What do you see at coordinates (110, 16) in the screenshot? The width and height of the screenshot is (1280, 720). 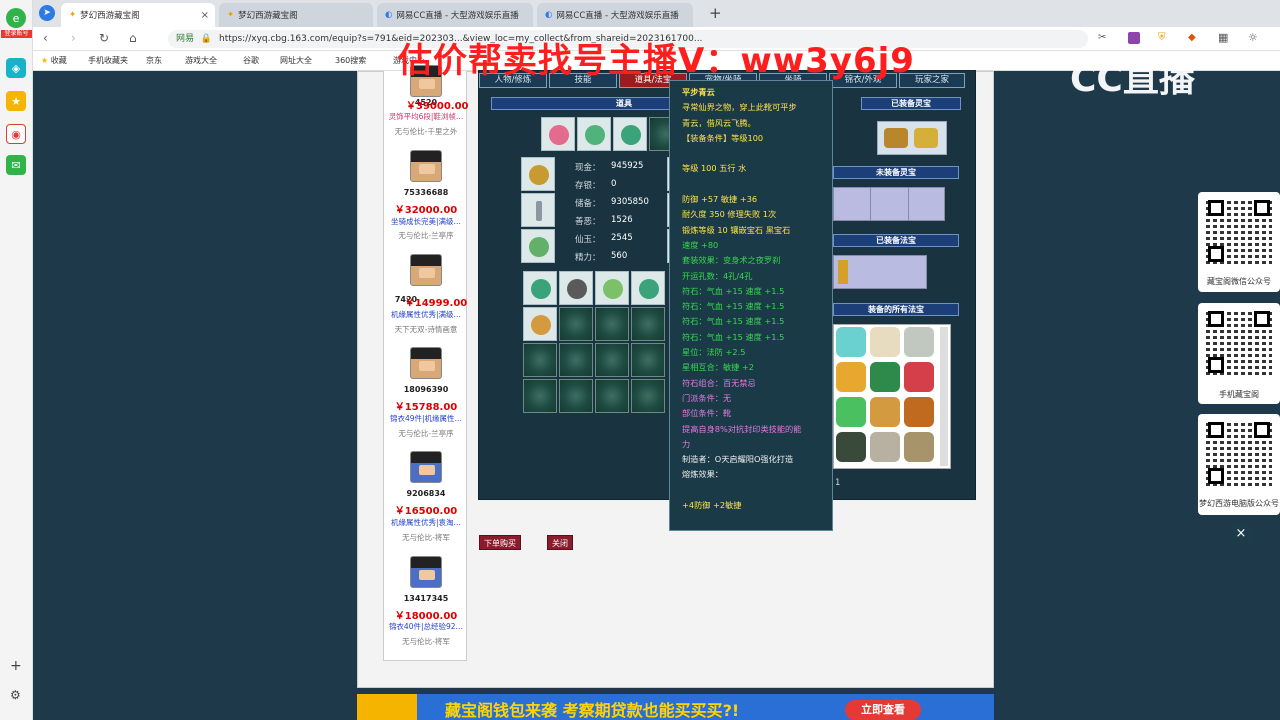 I see `tab-label: 梦幻西游藏宝阁` at bounding box center [110, 16].